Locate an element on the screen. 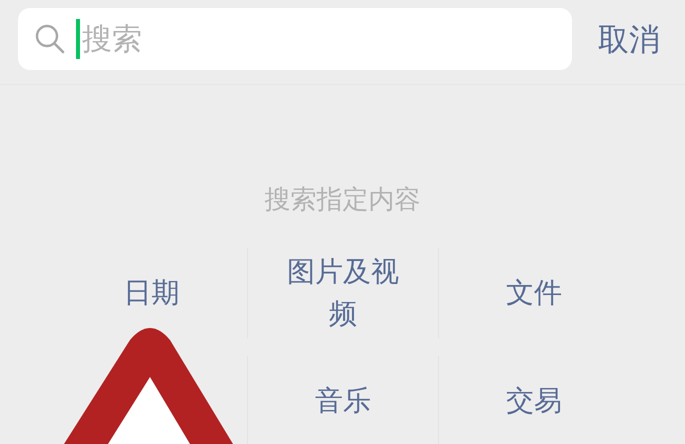  filter-option: 图片及视频 is located at coordinates (343, 293).